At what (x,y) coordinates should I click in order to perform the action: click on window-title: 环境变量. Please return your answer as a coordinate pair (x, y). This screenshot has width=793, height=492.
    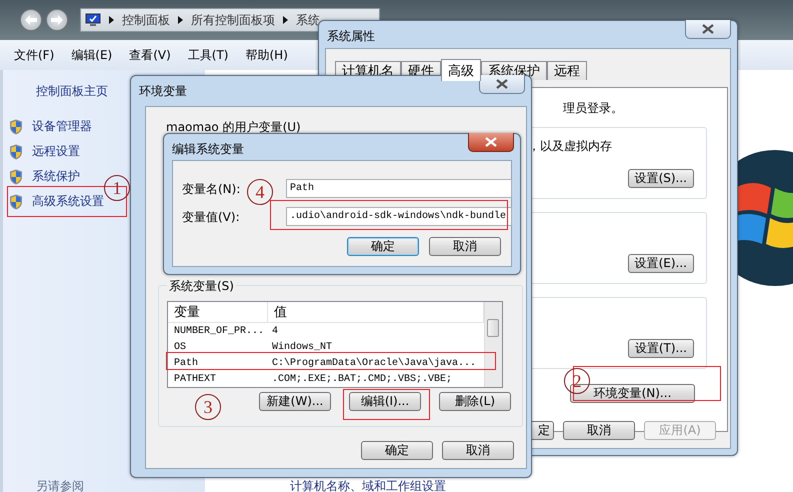
    Looking at the image, I should click on (163, 91).